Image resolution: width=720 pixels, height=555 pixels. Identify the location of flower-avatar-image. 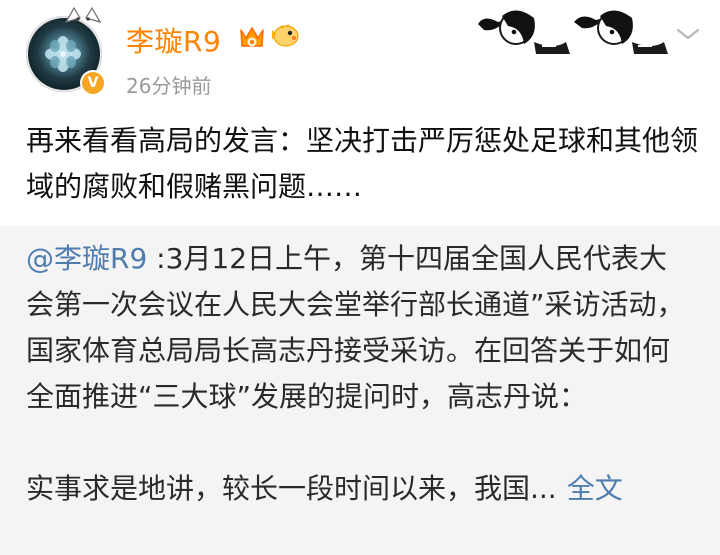
(63, 54).